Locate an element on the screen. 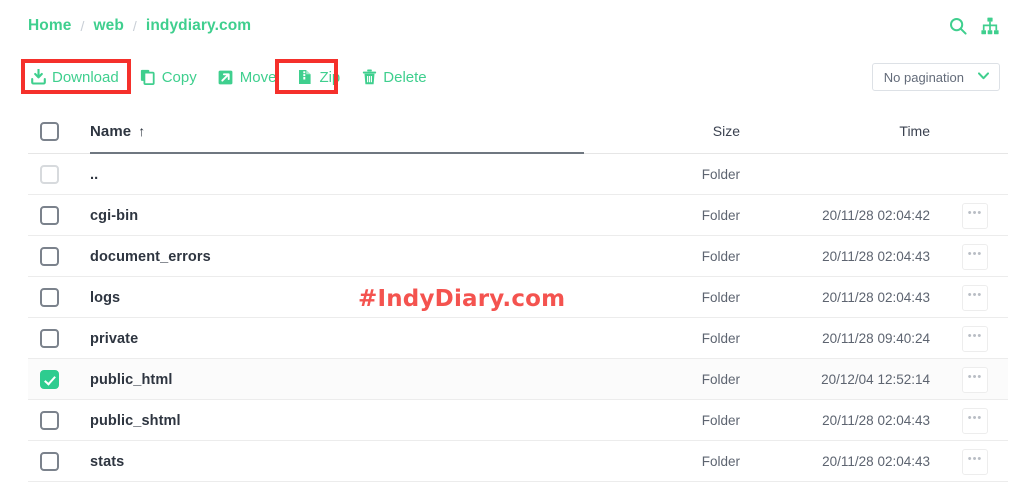 The width and height of the screenshot is (1024, 504). table-row: .. Folder is located at coordinates (518, 174).